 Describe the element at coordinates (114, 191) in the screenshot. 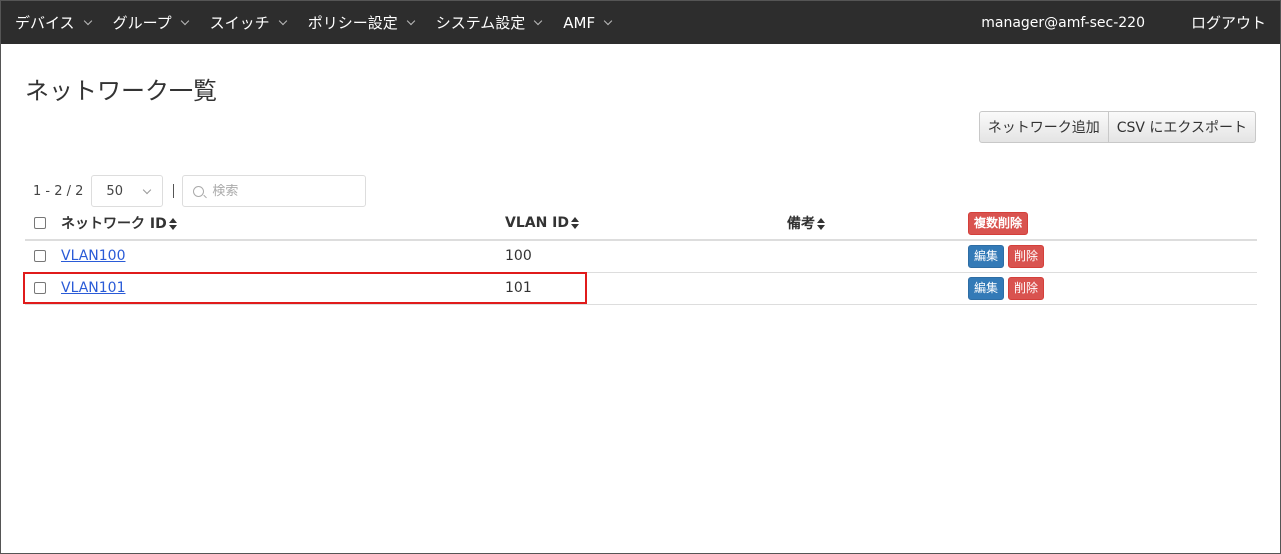

I see `page-size-value: 50` at that location.